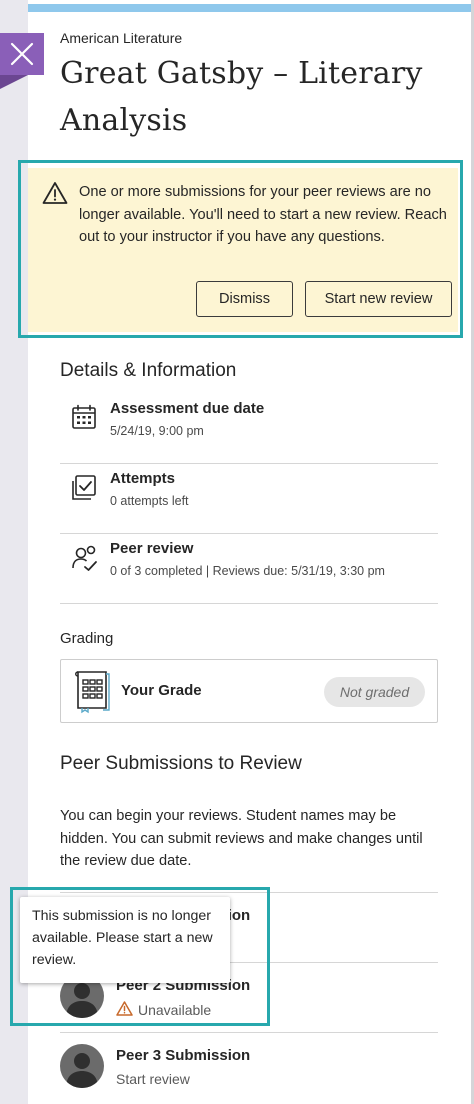 The height and width of the screenshot is (1104, 474). What do you see at coordinates (121, 38) in the screenshot?
I see `course-name: American Literature` at bounding box center [121, 38].